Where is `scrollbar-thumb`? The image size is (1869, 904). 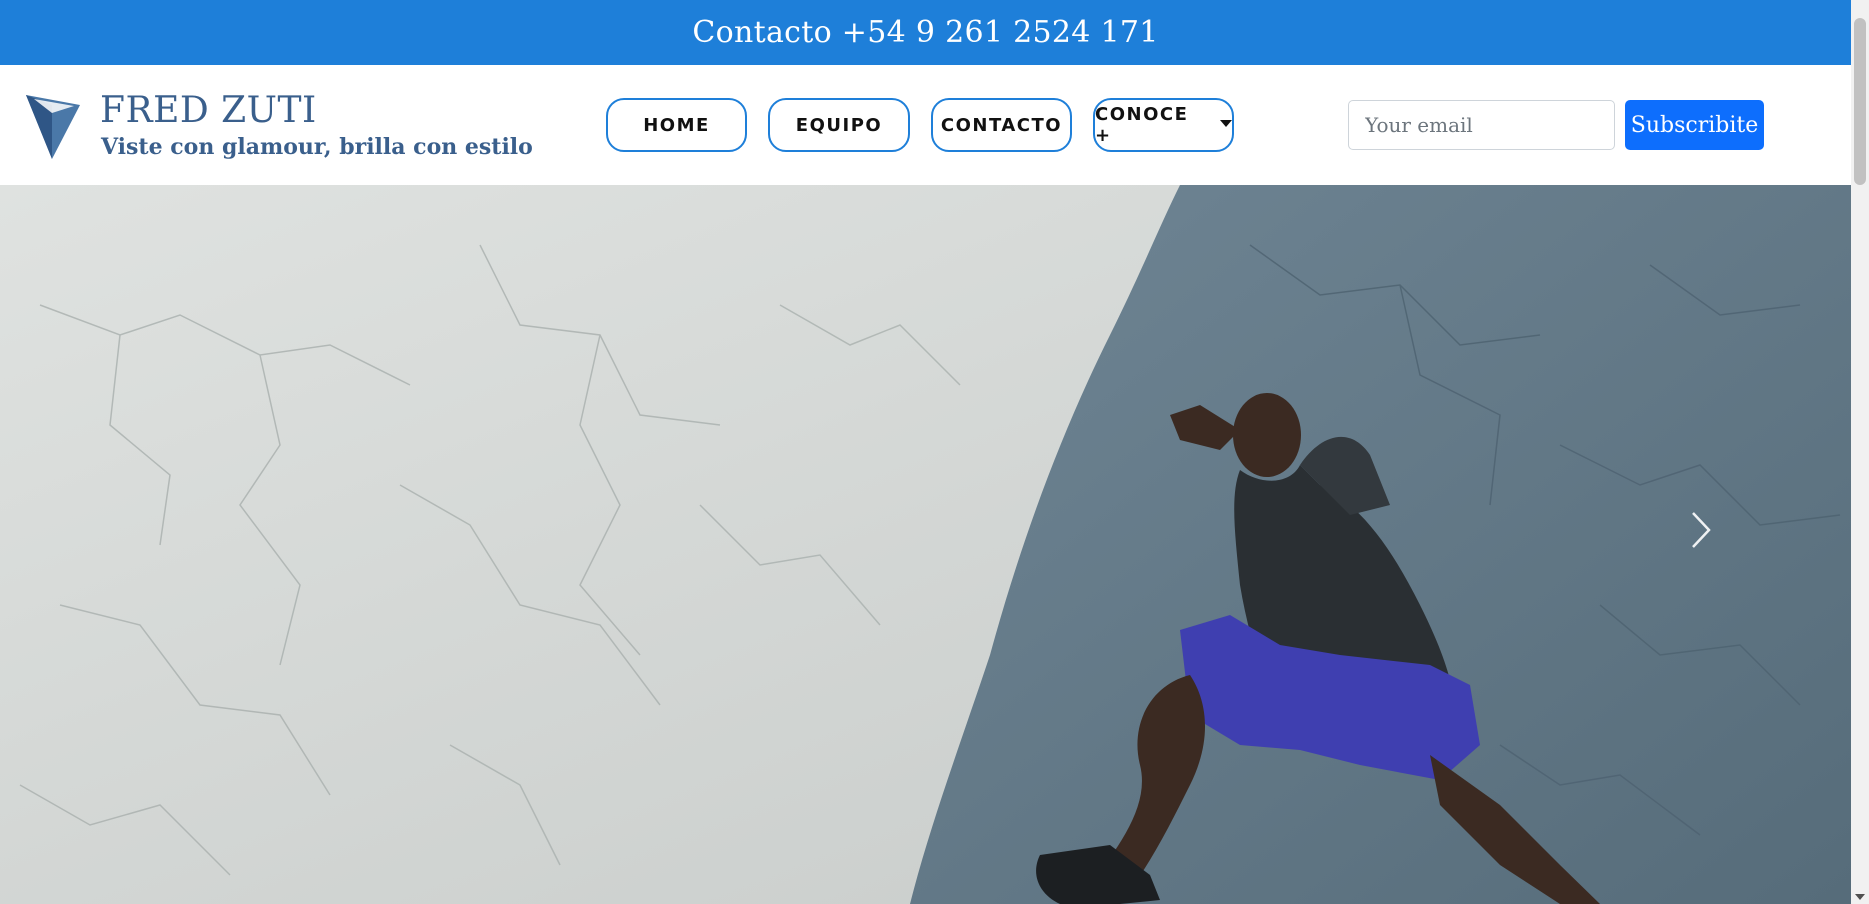 scrollbar-thumb is located at coordinates (1860, 101).